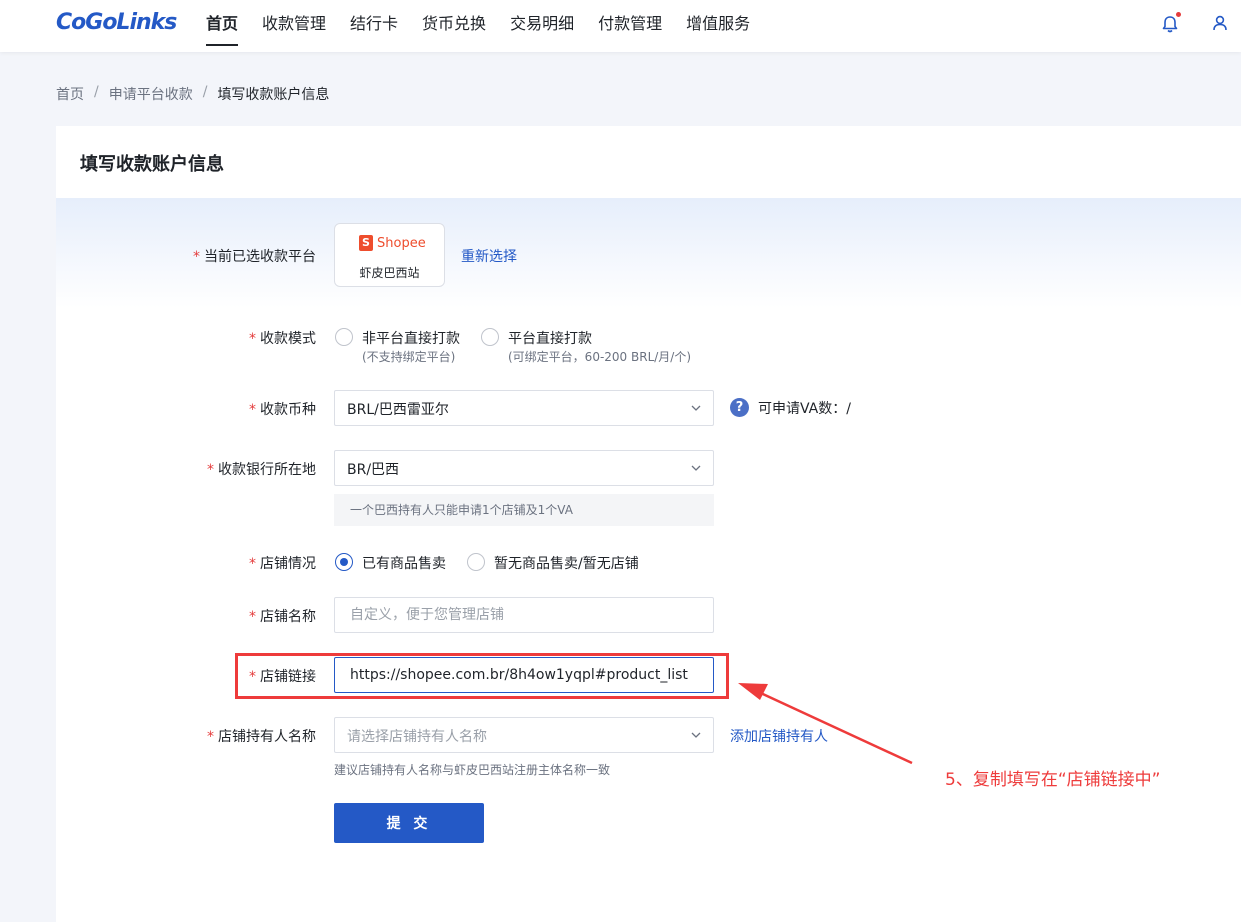  I want to click on nav-item-value-added: 增值服务, so click(718, 26).